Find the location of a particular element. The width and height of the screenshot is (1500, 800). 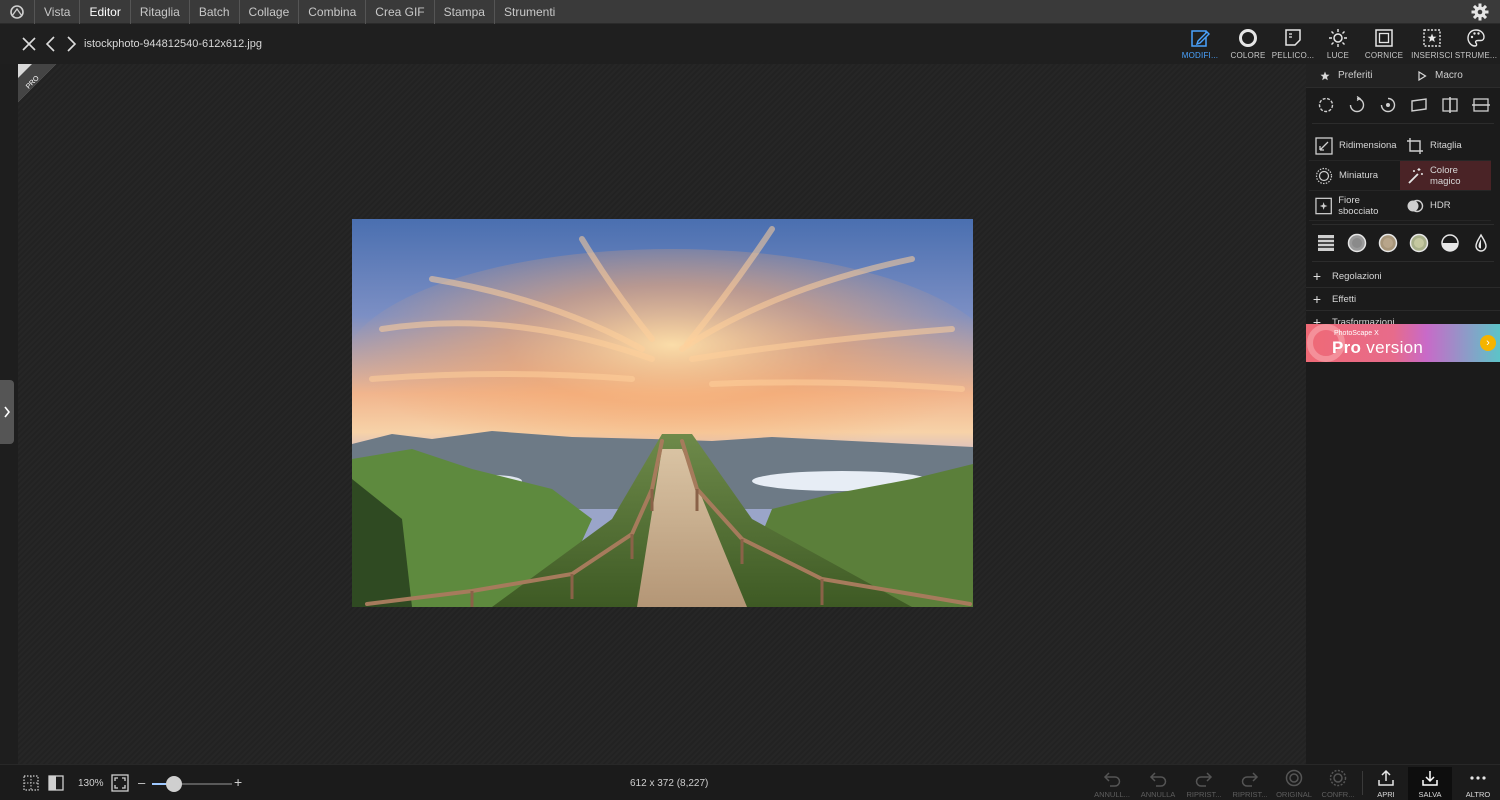

next-icon is located at coordinates (71, 44).